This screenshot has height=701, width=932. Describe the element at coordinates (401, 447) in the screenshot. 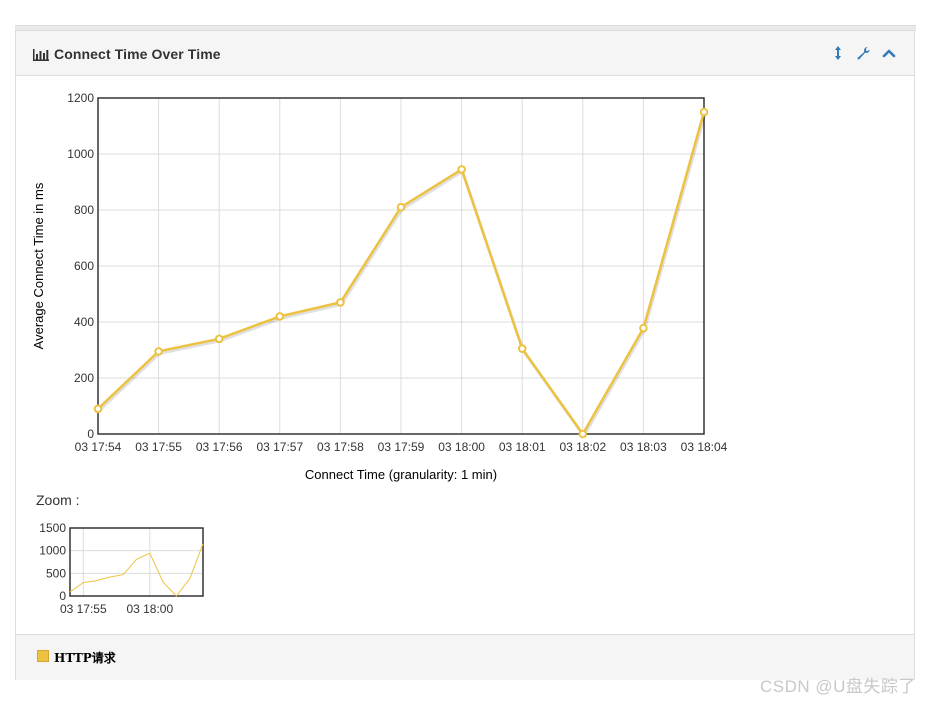

I see `x-tick-label: 03 17:59` at that location.